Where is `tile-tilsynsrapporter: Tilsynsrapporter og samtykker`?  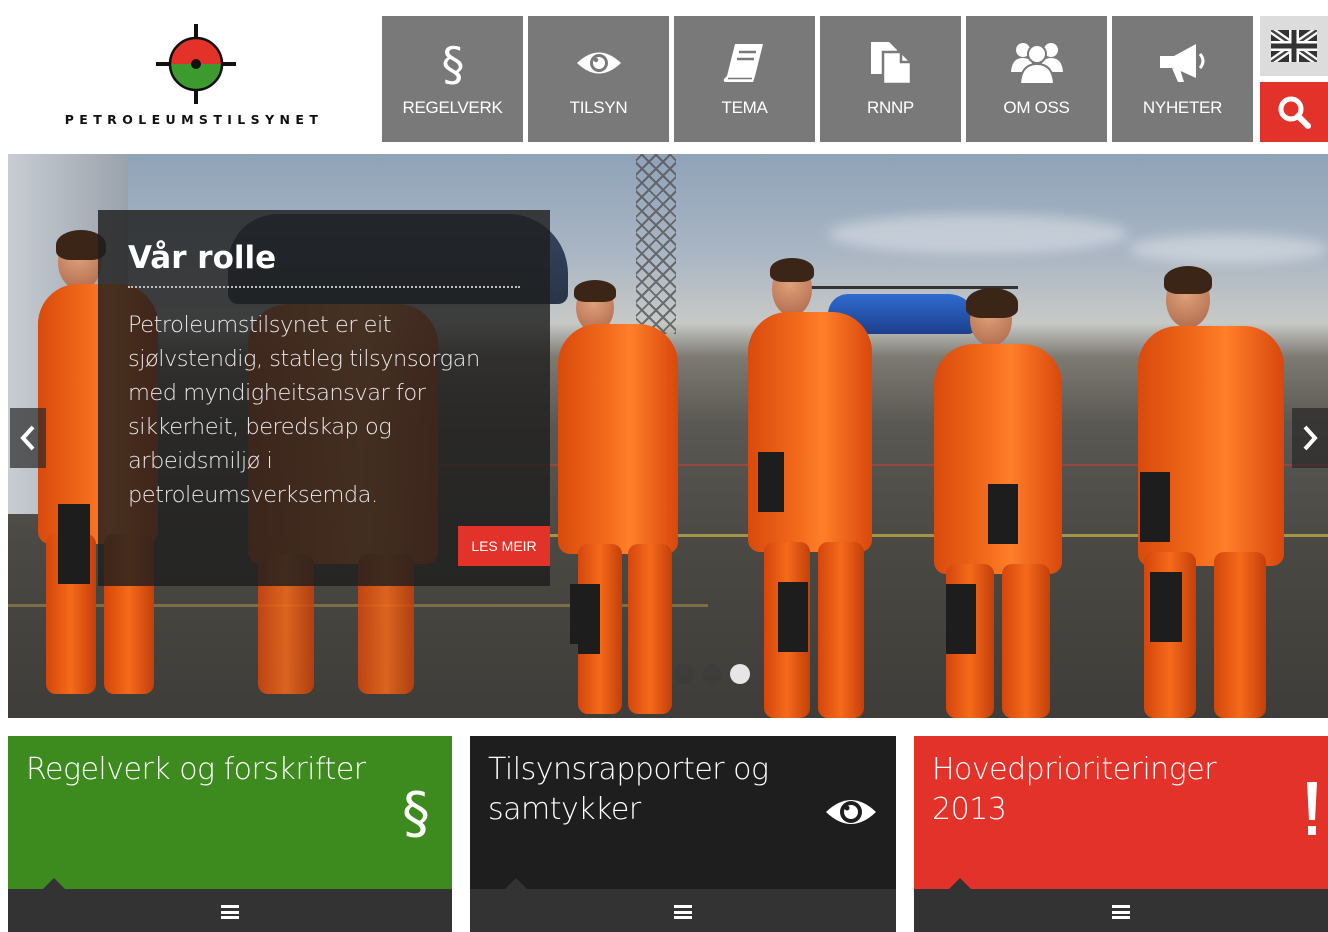 tile-tilsynsrapporter: Tilsynsrapporter og samtykker is located at coordinates (683, 834).